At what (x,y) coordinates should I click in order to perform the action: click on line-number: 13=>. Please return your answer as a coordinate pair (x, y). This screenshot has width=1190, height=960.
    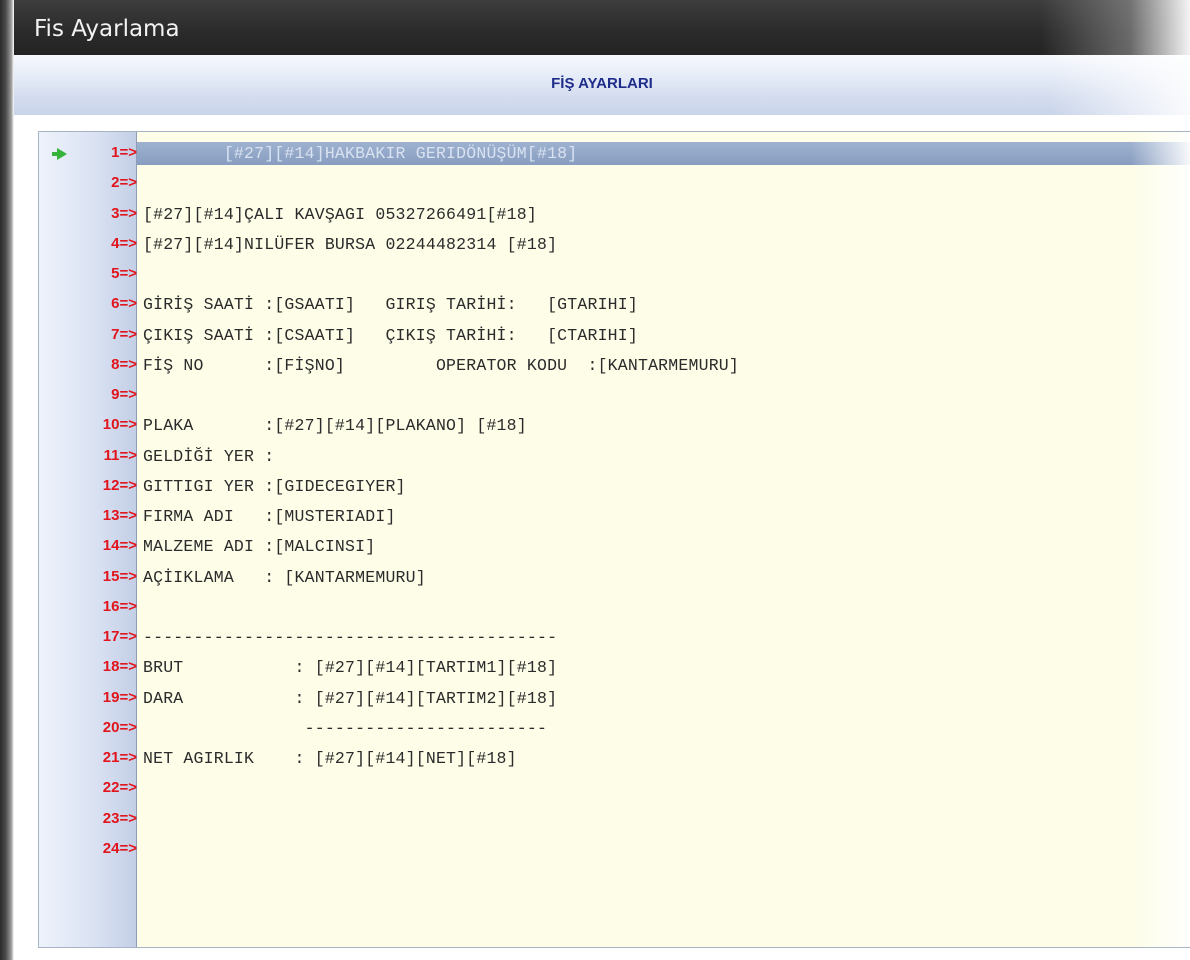
    Looking at the image, I should click on (119, 515).